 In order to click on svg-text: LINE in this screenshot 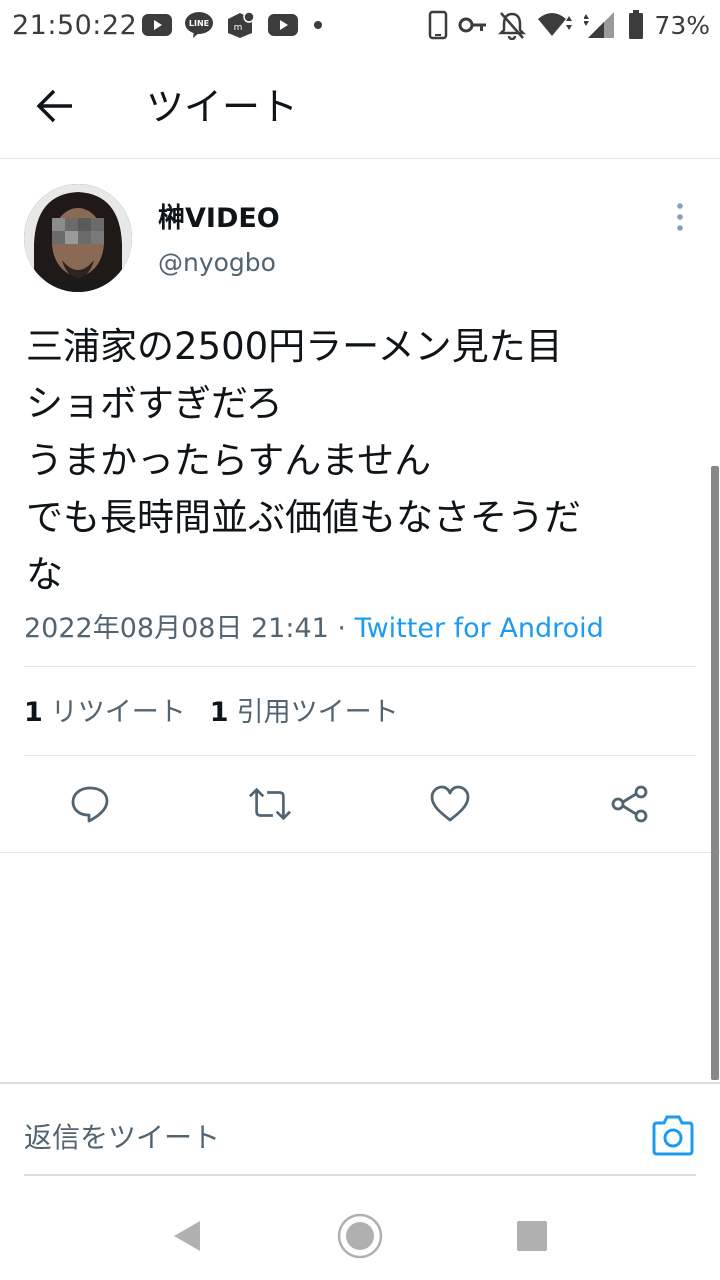, I will do `click(199, 23)`.